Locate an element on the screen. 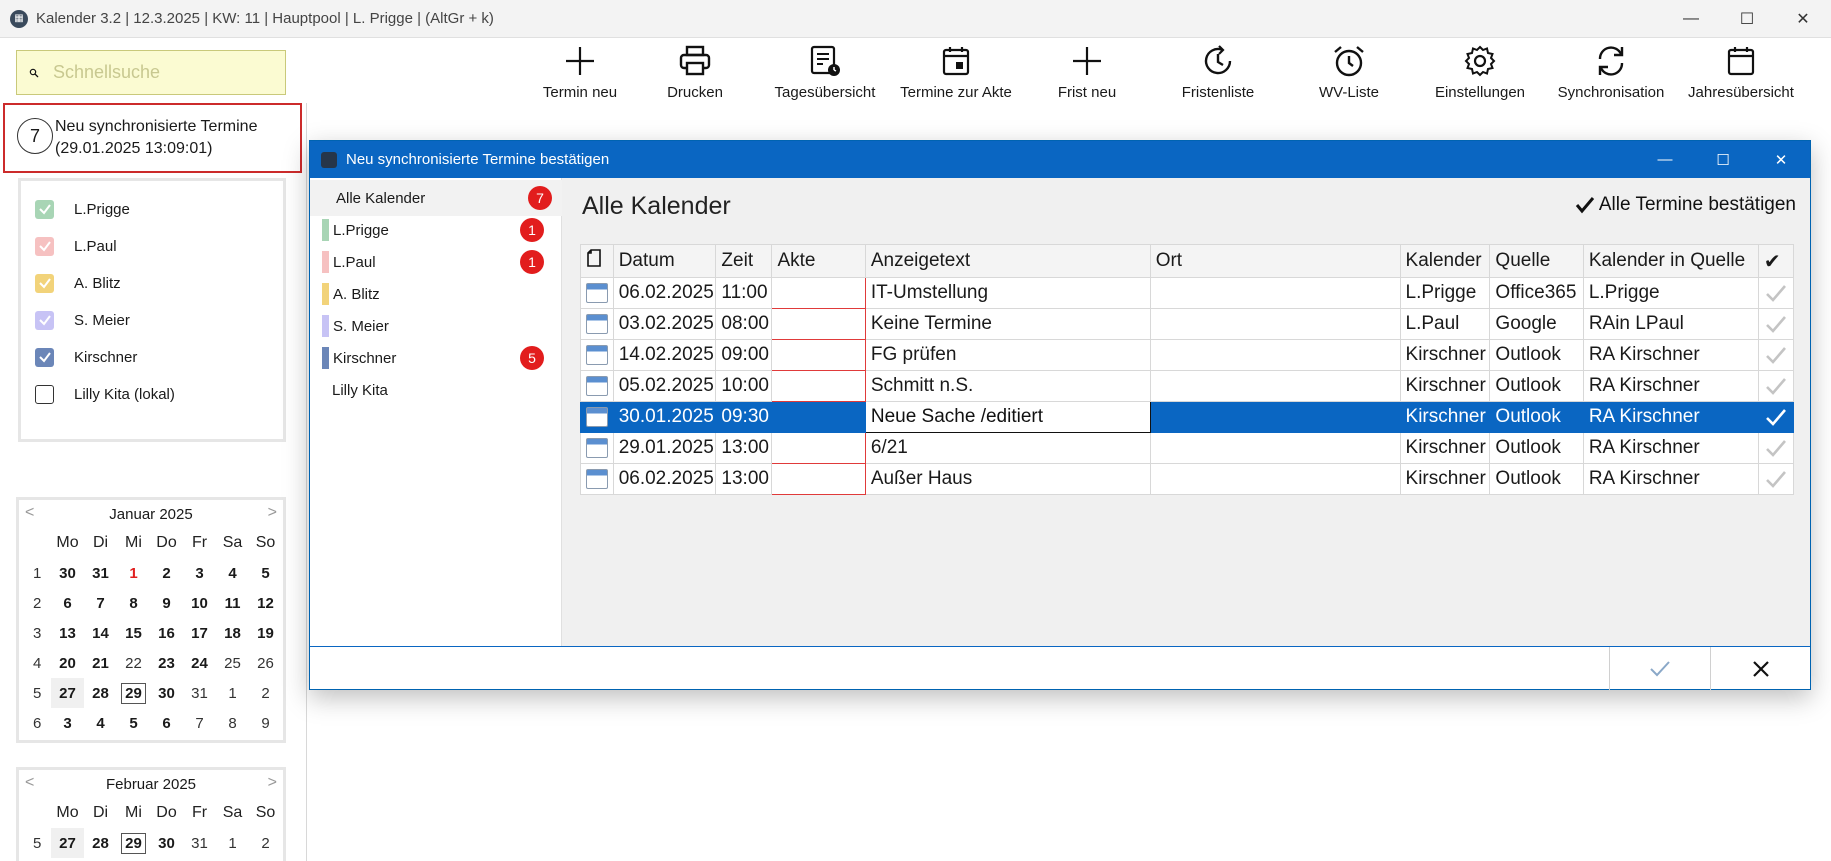 The image size is (1831, 861). cell-anzeigetext: 6/21 is located at coordinates (1007, 448).